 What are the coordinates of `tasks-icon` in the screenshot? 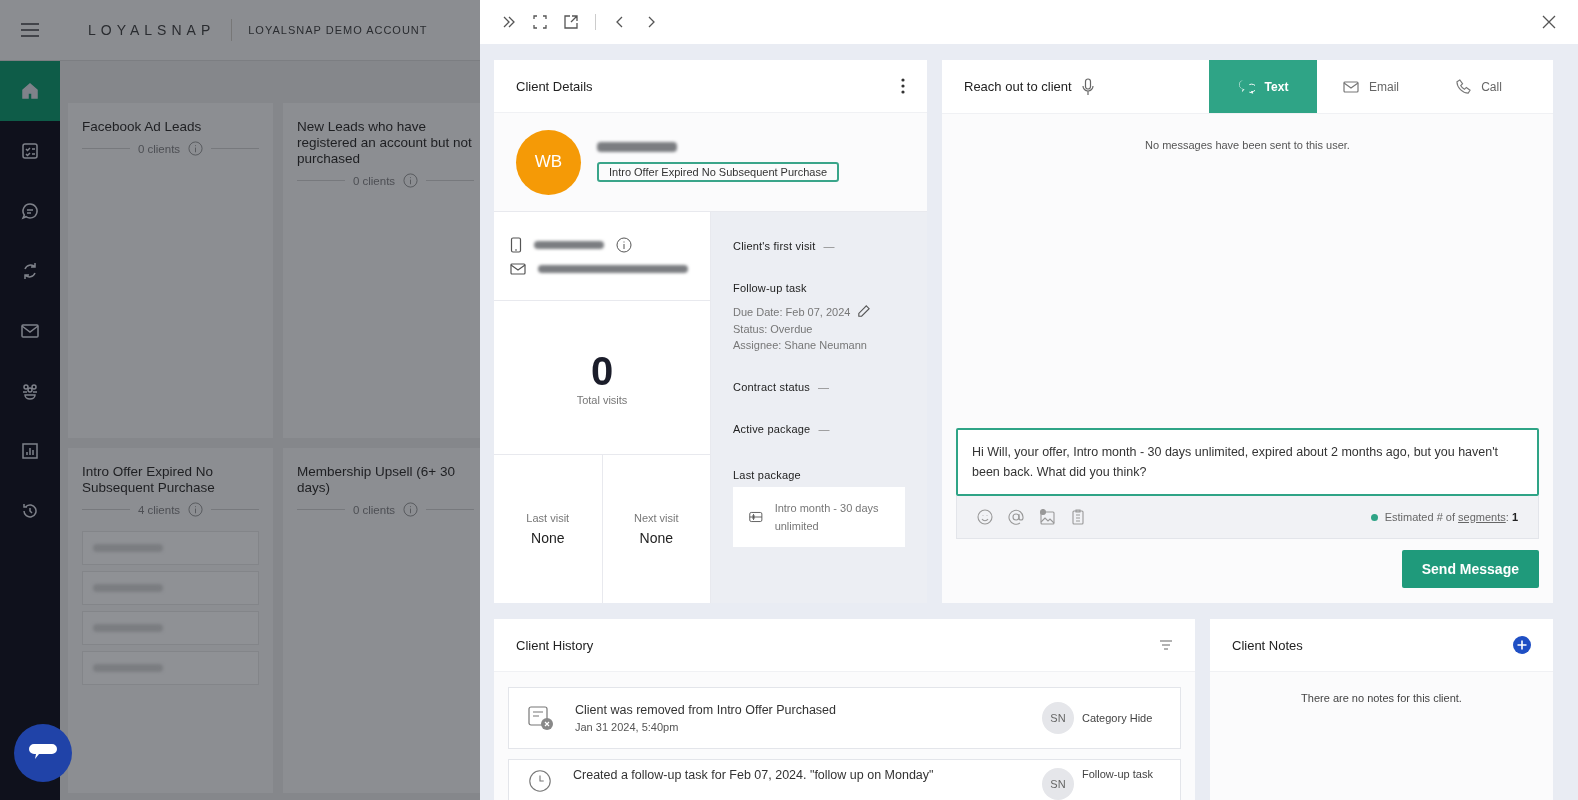 It's located at (30, 151).